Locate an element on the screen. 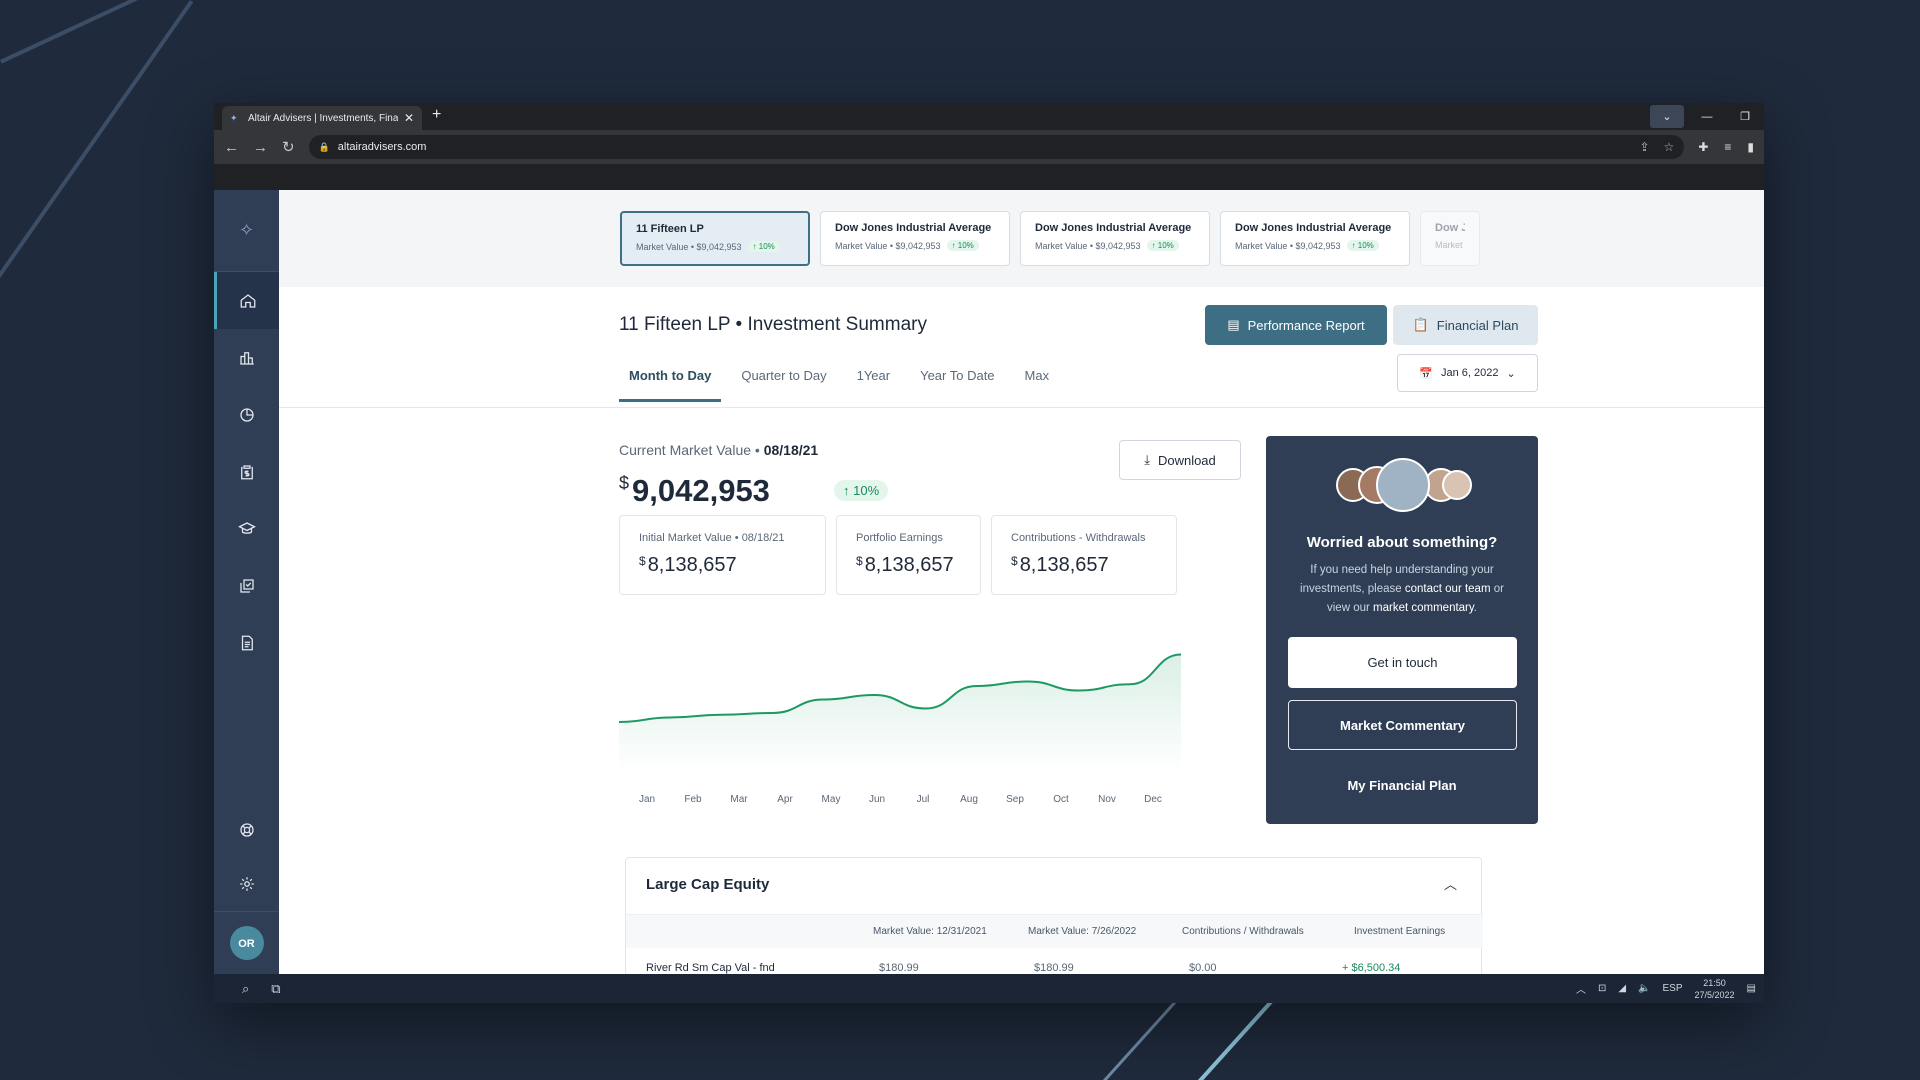 This screenshot has width=1920, height=1080. sidebar-item-home is located at coordinates (246, 300).